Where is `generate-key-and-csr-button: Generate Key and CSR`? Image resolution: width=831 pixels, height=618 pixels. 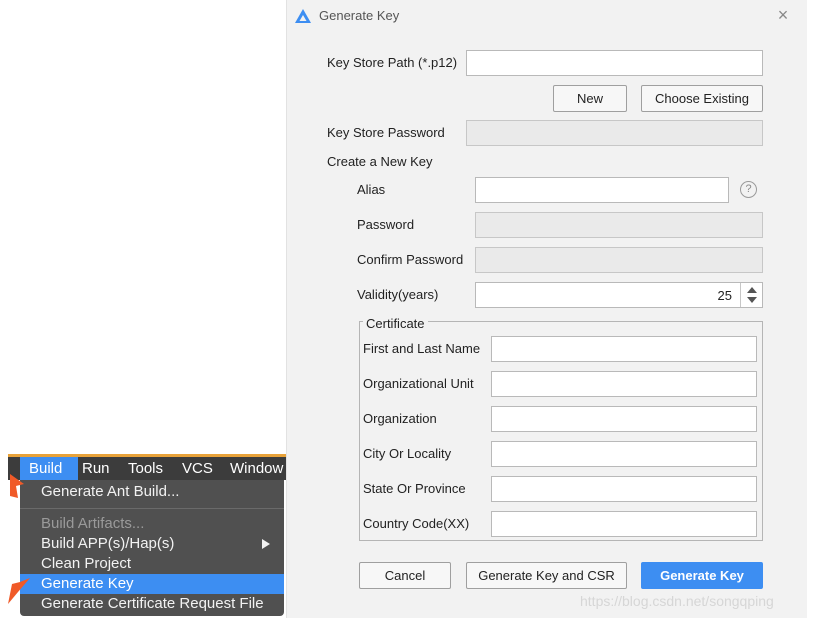 generate-key-and-csr-button: Generate Key and CSR is located at coordinates (546, 575).